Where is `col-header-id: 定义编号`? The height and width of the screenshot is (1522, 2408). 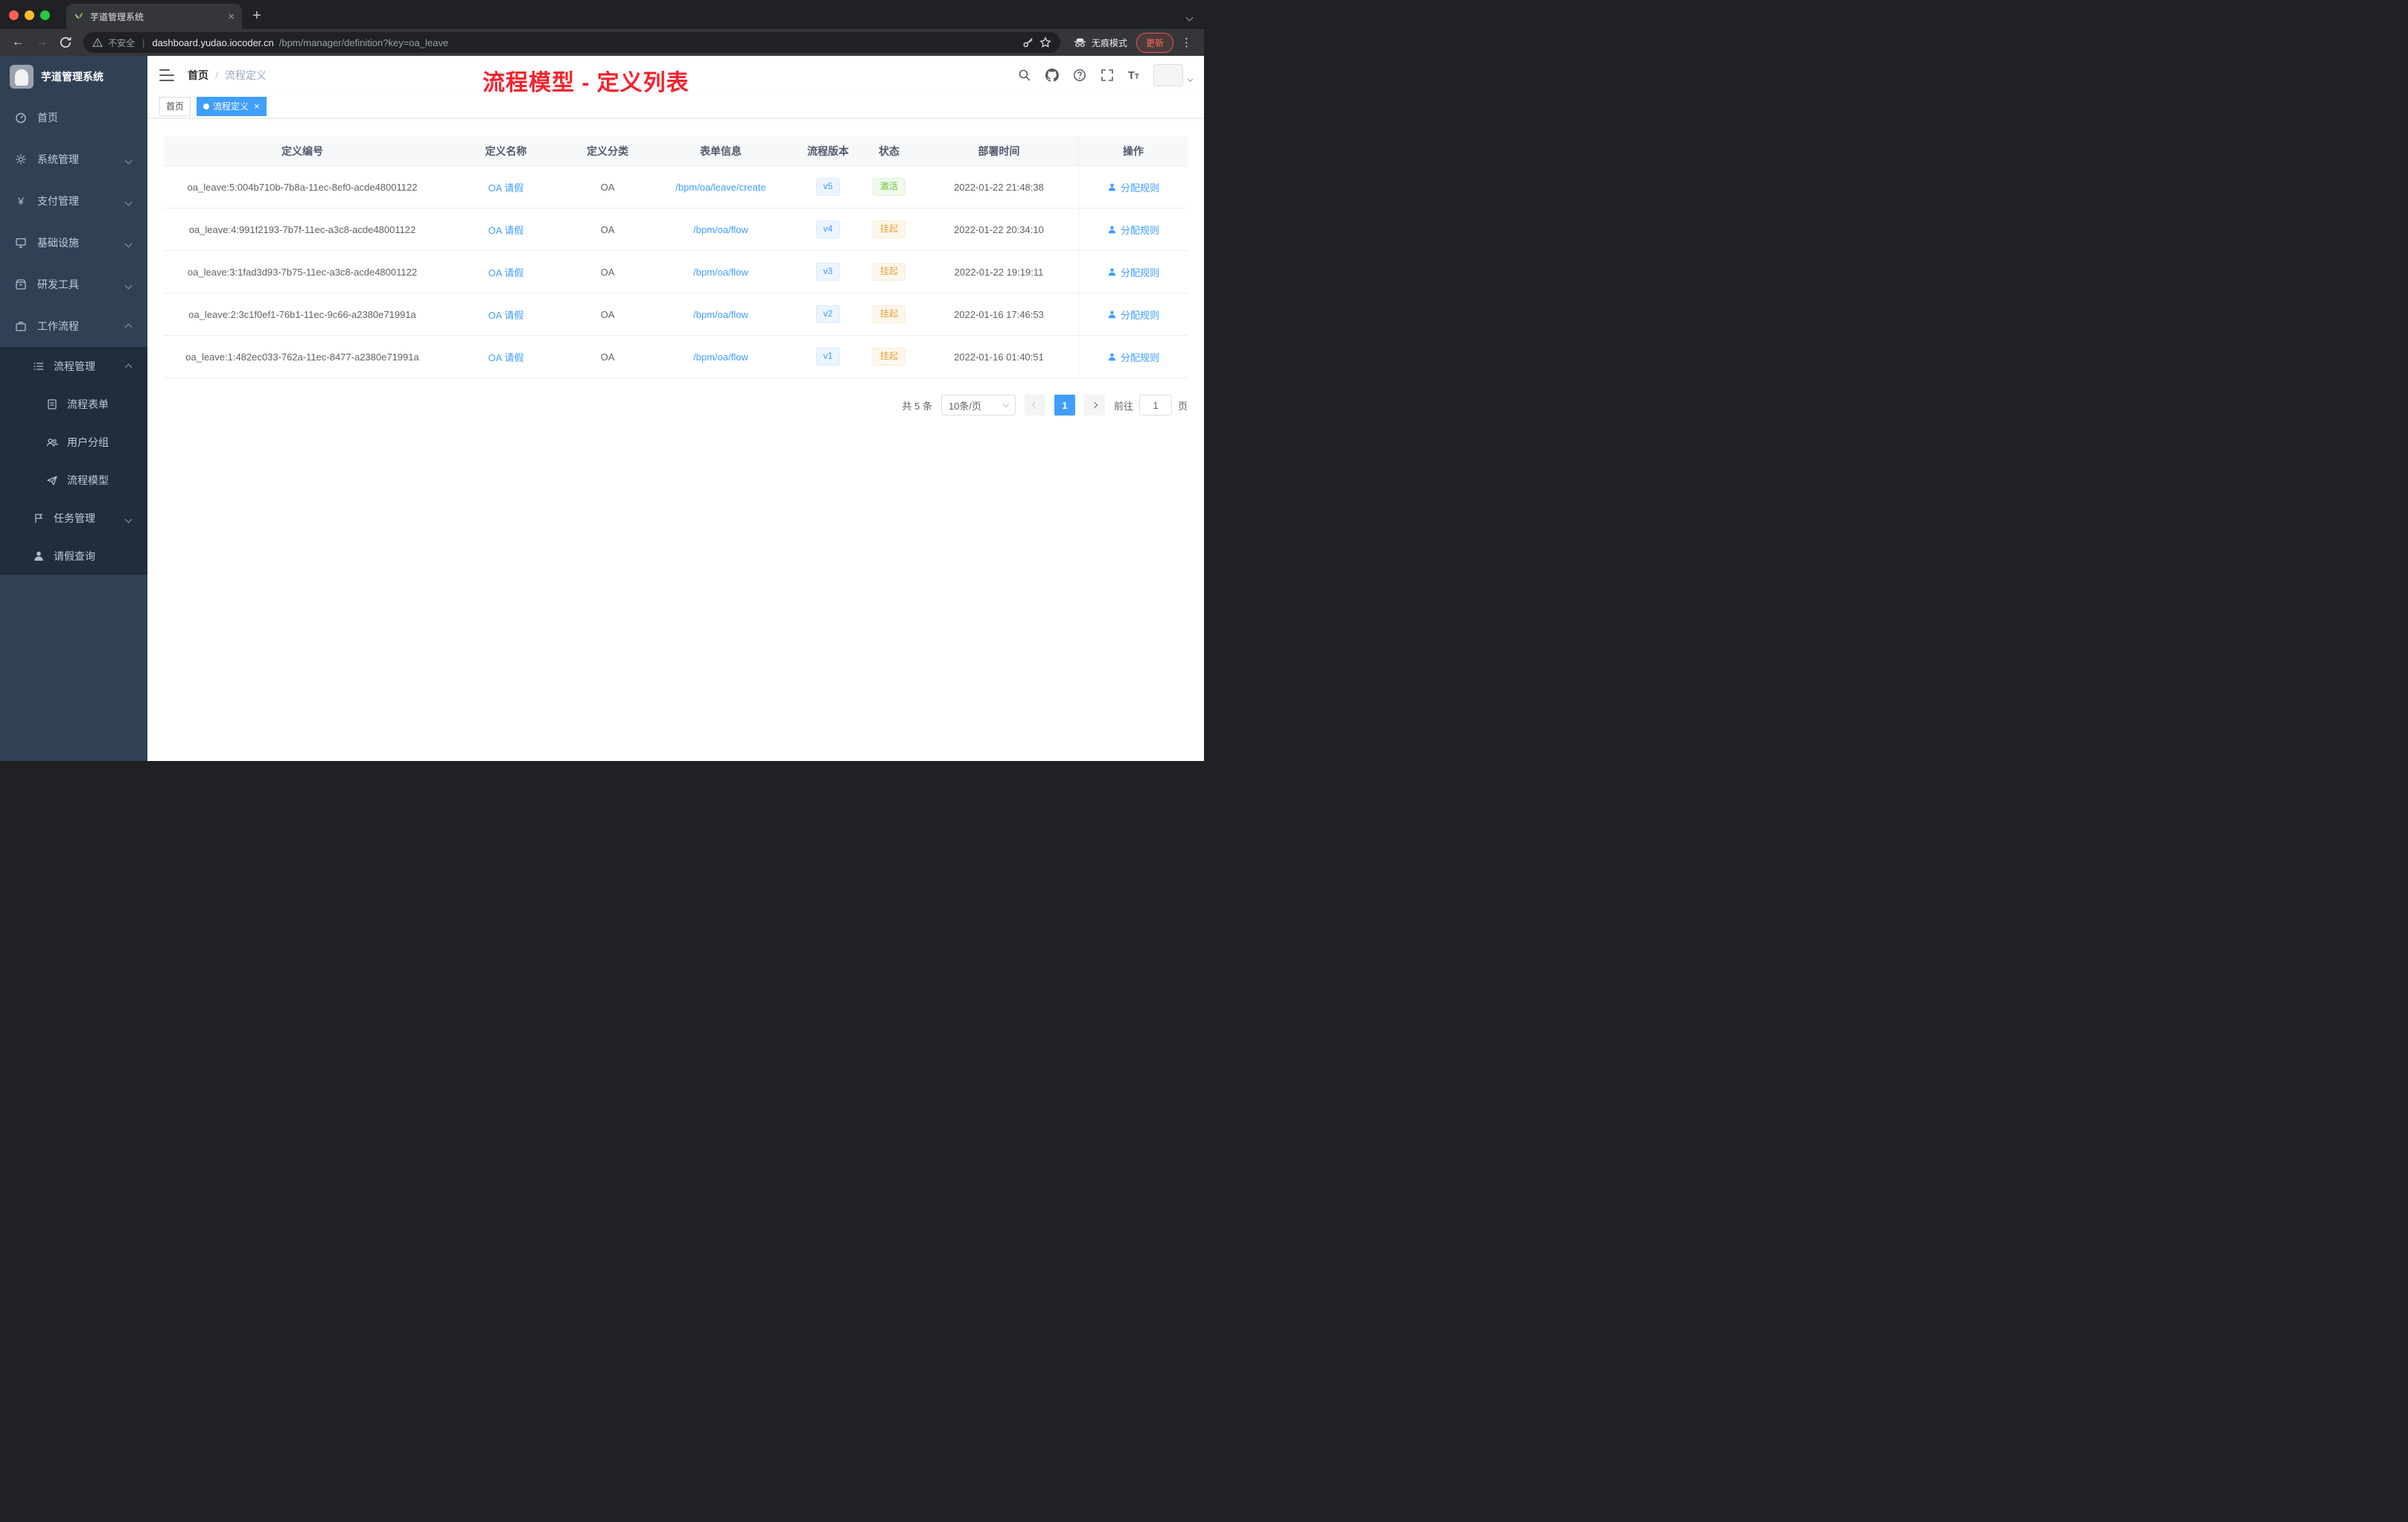
col-header-id: 定义编号 is located at coordinates (302, 150).